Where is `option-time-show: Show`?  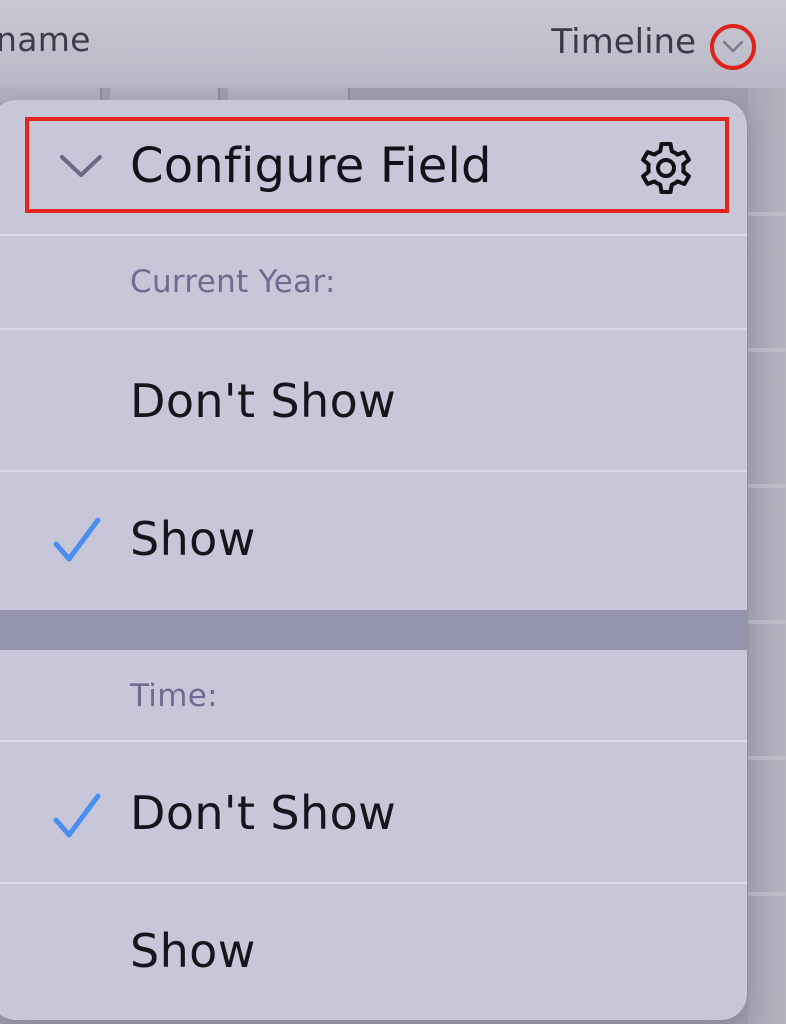 option-time-show: Show is located at coordinates (373, 952).